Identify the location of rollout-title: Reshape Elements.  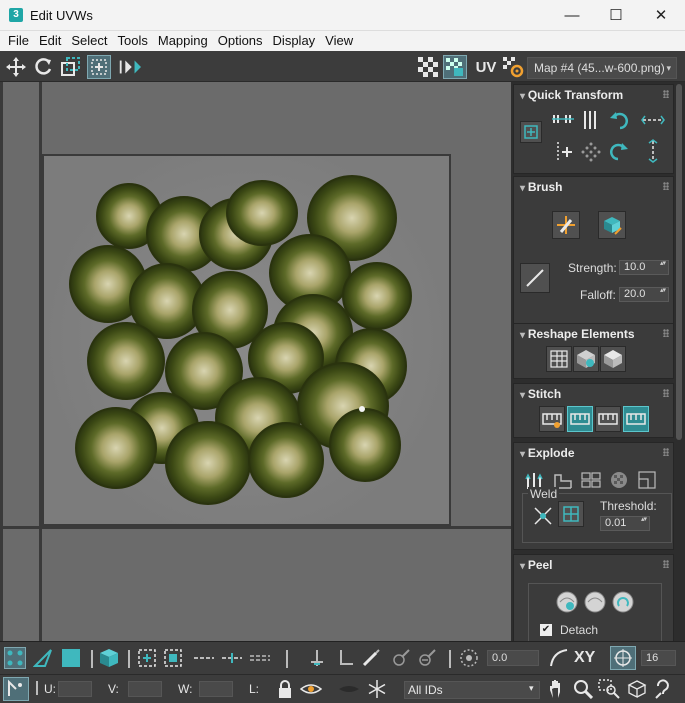
(577, 334).